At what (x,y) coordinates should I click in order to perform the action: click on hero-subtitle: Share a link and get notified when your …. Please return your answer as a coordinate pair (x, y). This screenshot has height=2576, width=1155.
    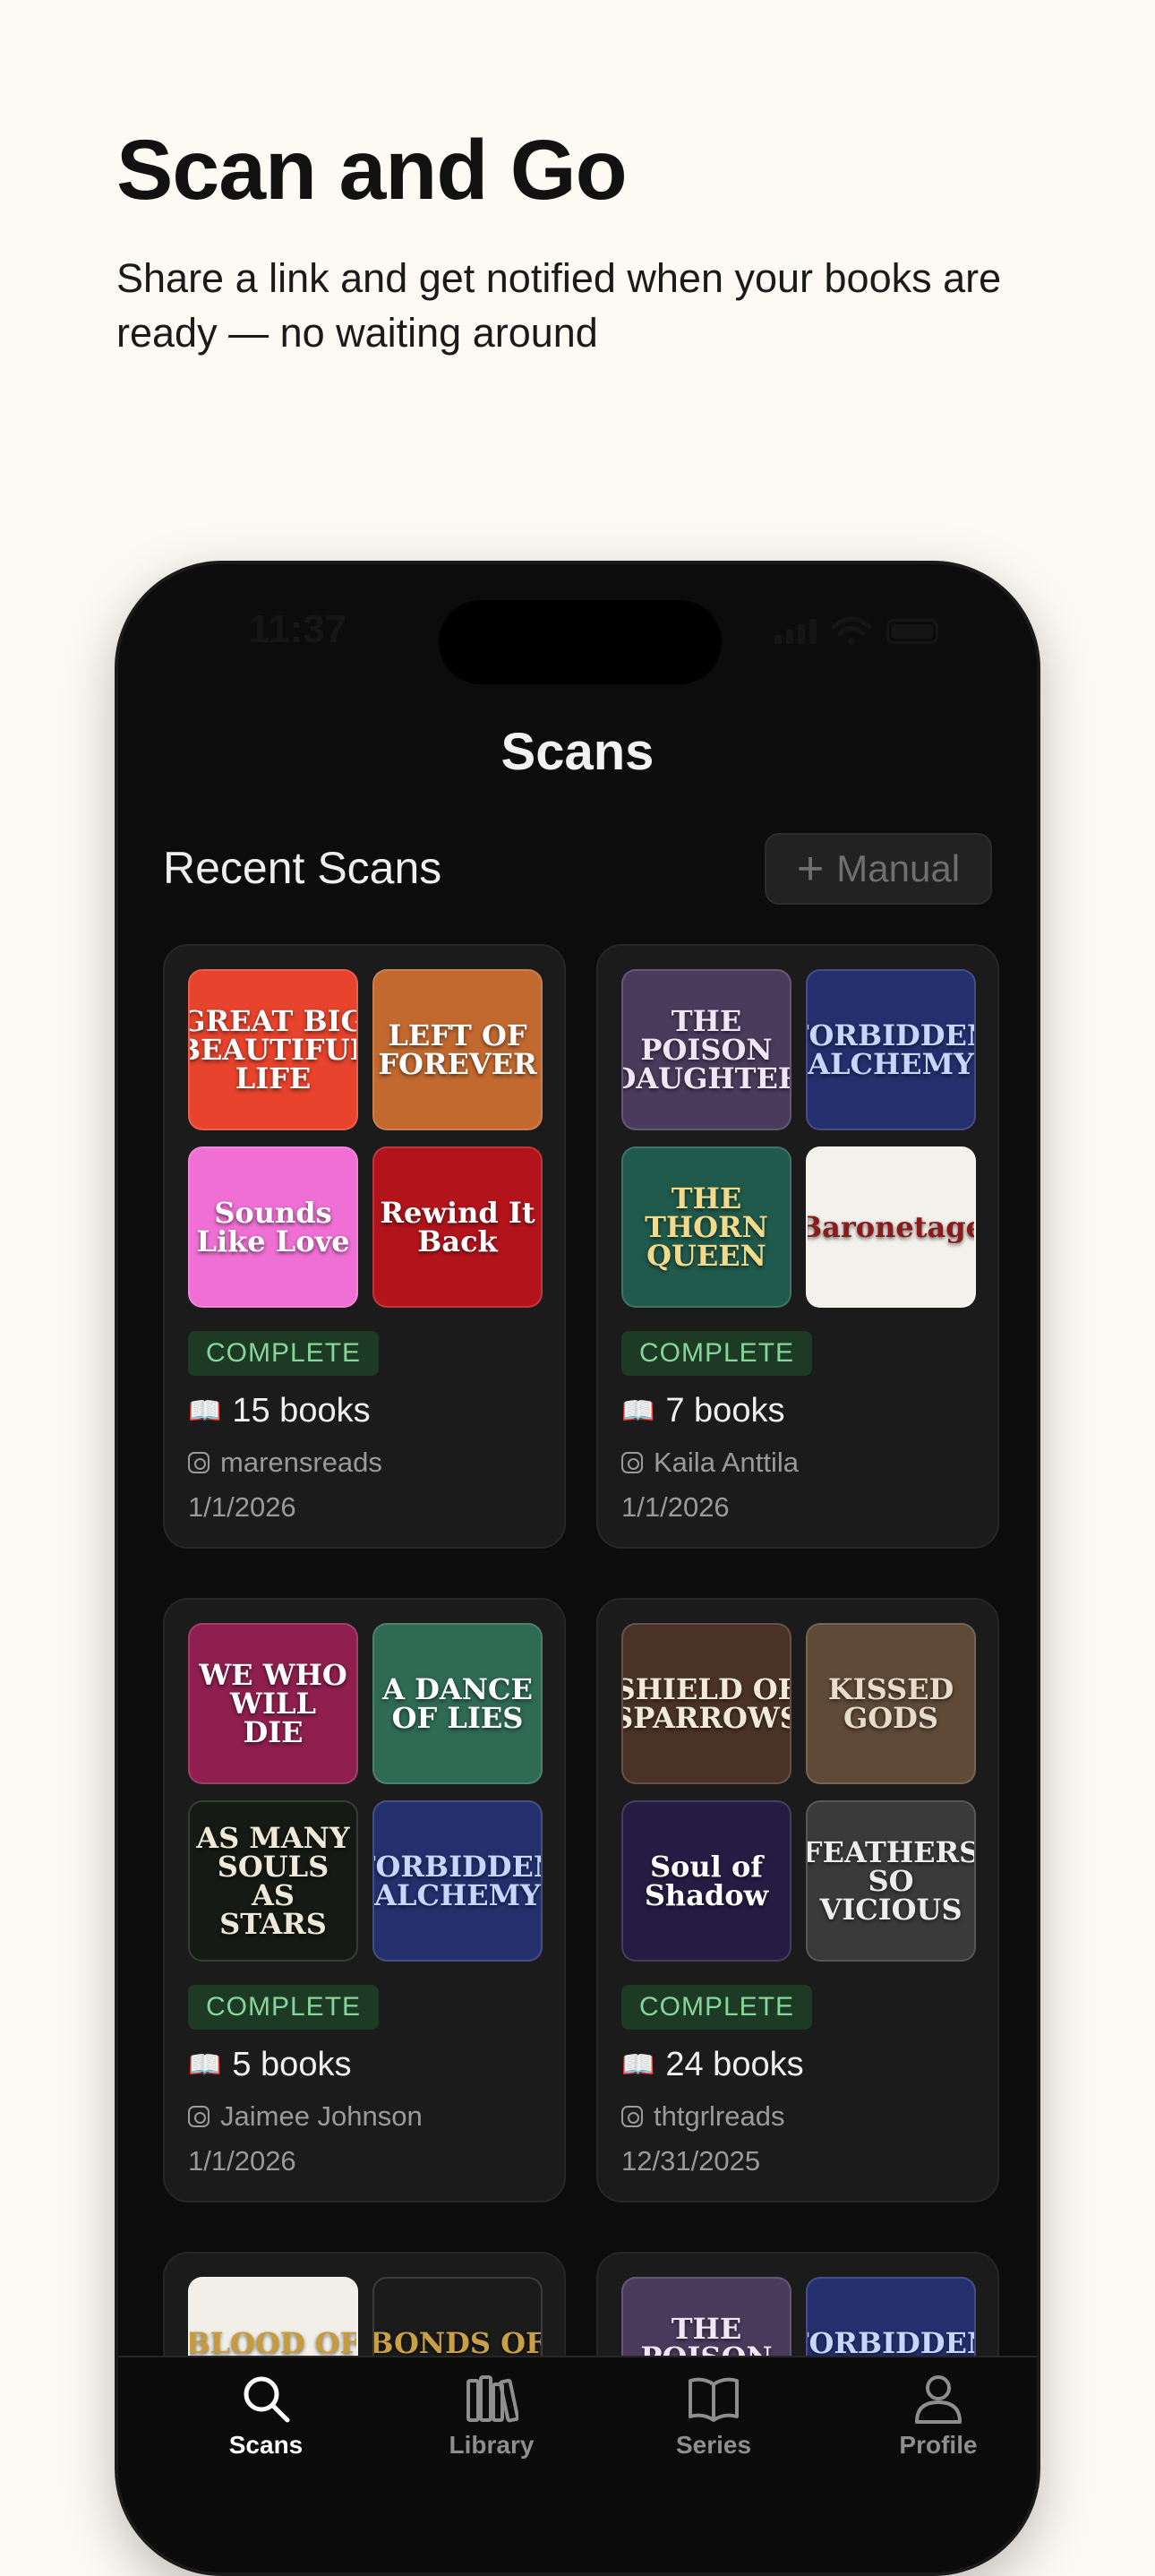
    Looking at the image, I should click on (559, 305).